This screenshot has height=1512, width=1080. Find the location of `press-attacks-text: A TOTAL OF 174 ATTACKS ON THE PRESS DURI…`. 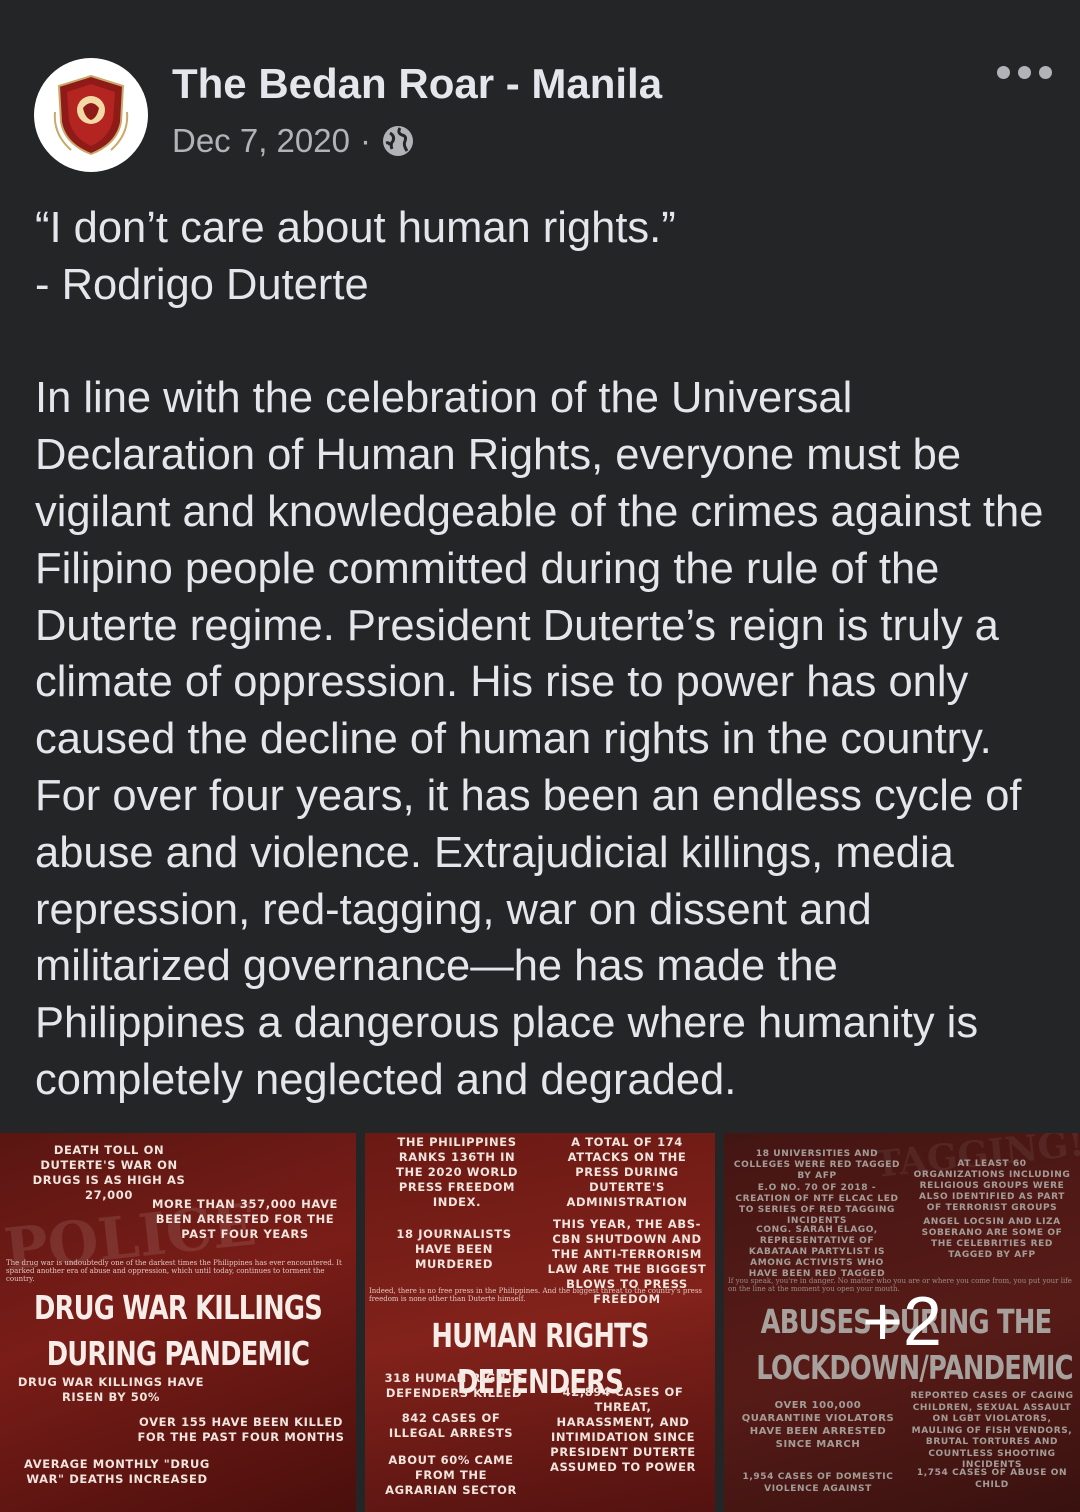

press-attacks-text: A TOTAL OF 174 ATTACKS ON THE PRESS DURI… is located at coordinates (627, 1172).